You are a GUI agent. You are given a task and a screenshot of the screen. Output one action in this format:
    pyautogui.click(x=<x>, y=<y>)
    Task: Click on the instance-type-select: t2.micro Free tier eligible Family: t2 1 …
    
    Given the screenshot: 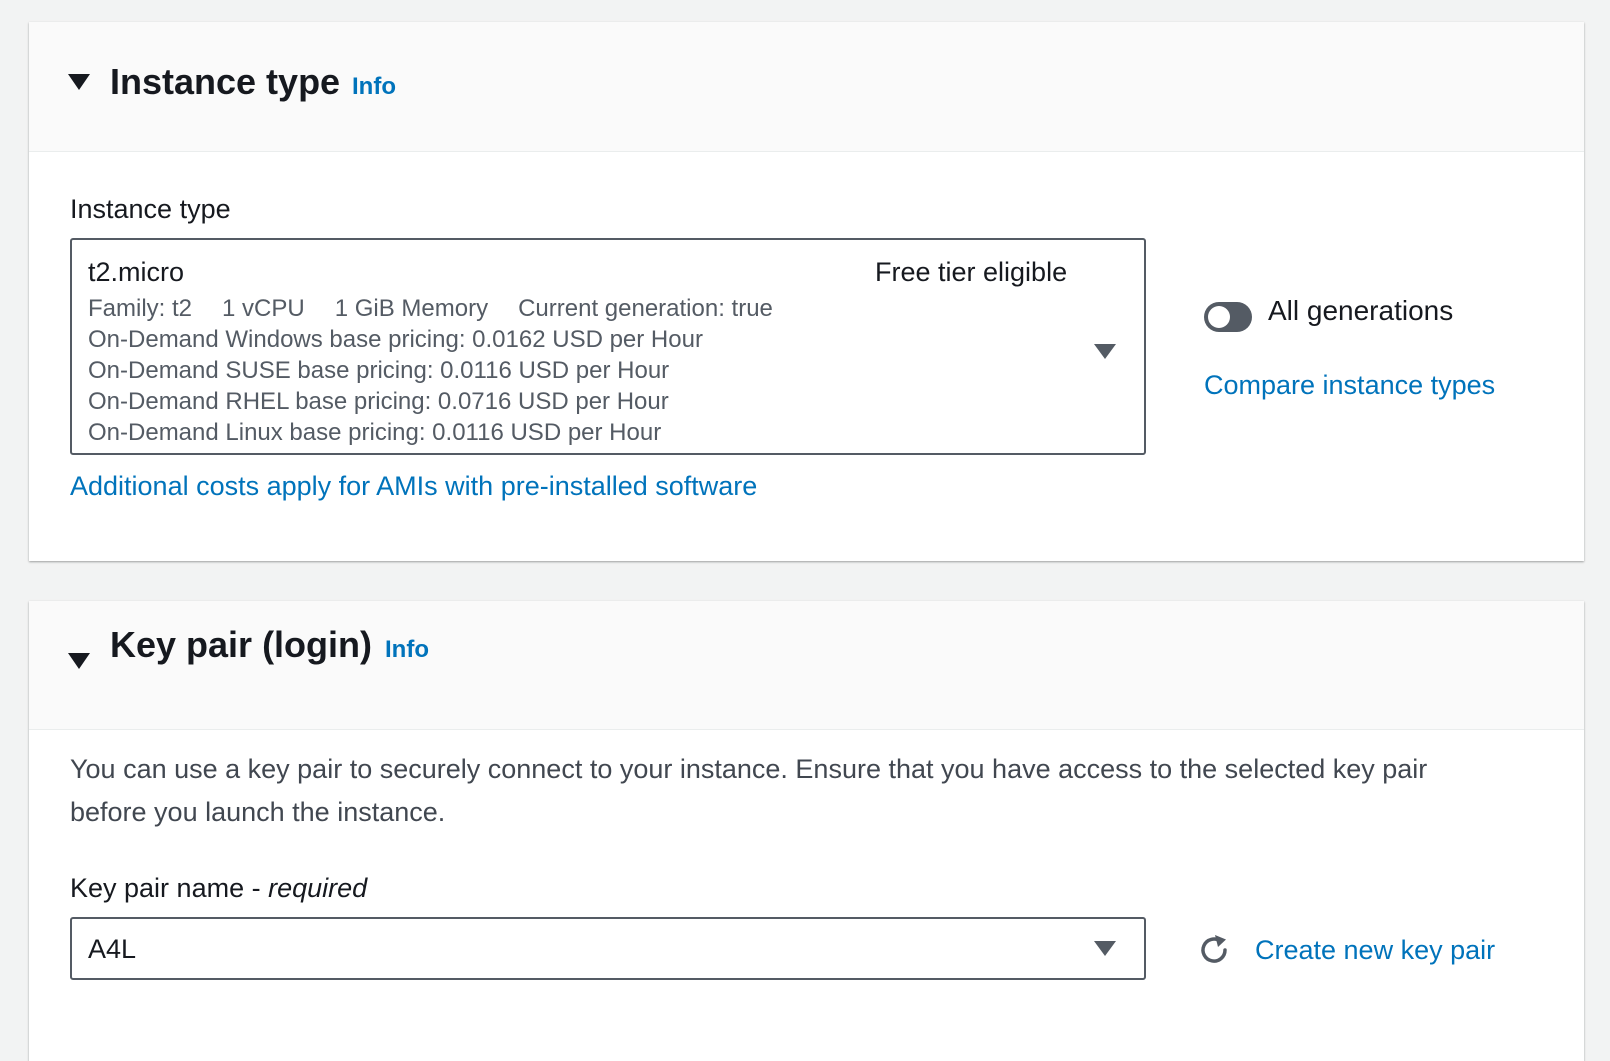 What is the action you would take?
    pyautogui.click(x=608, y=346)
    